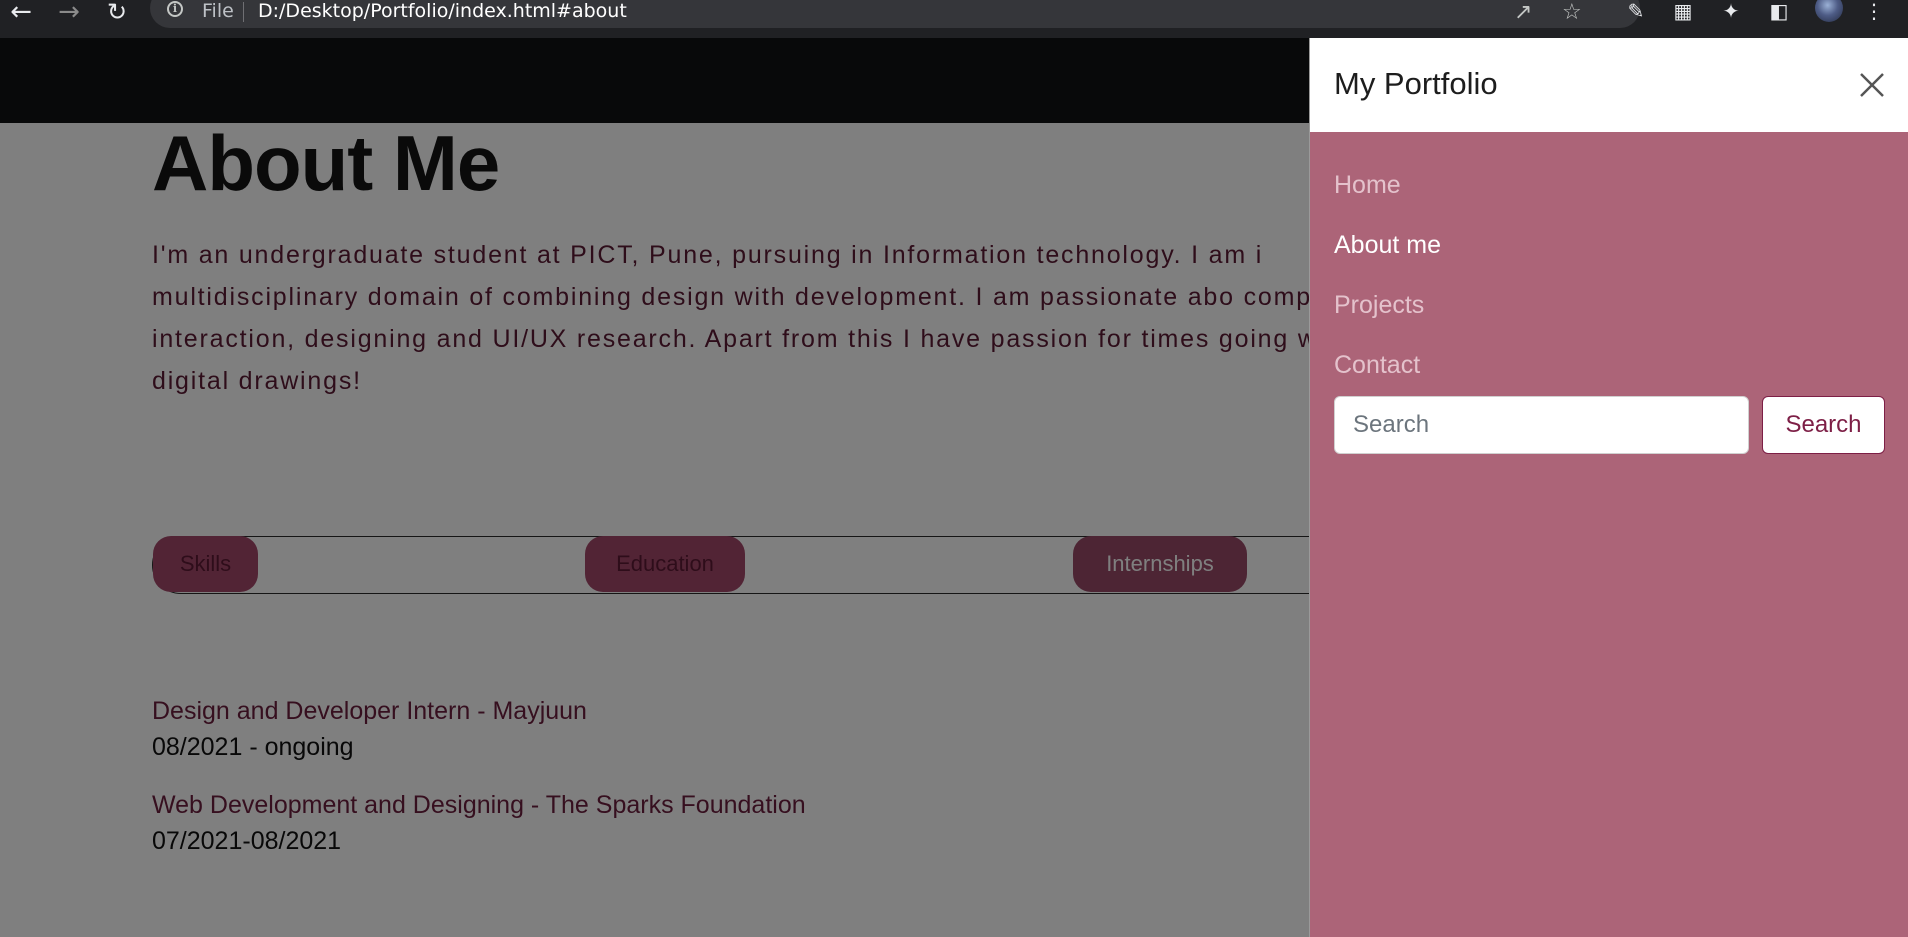  I want to click on reload-icon: ↻, so click(117, 12).